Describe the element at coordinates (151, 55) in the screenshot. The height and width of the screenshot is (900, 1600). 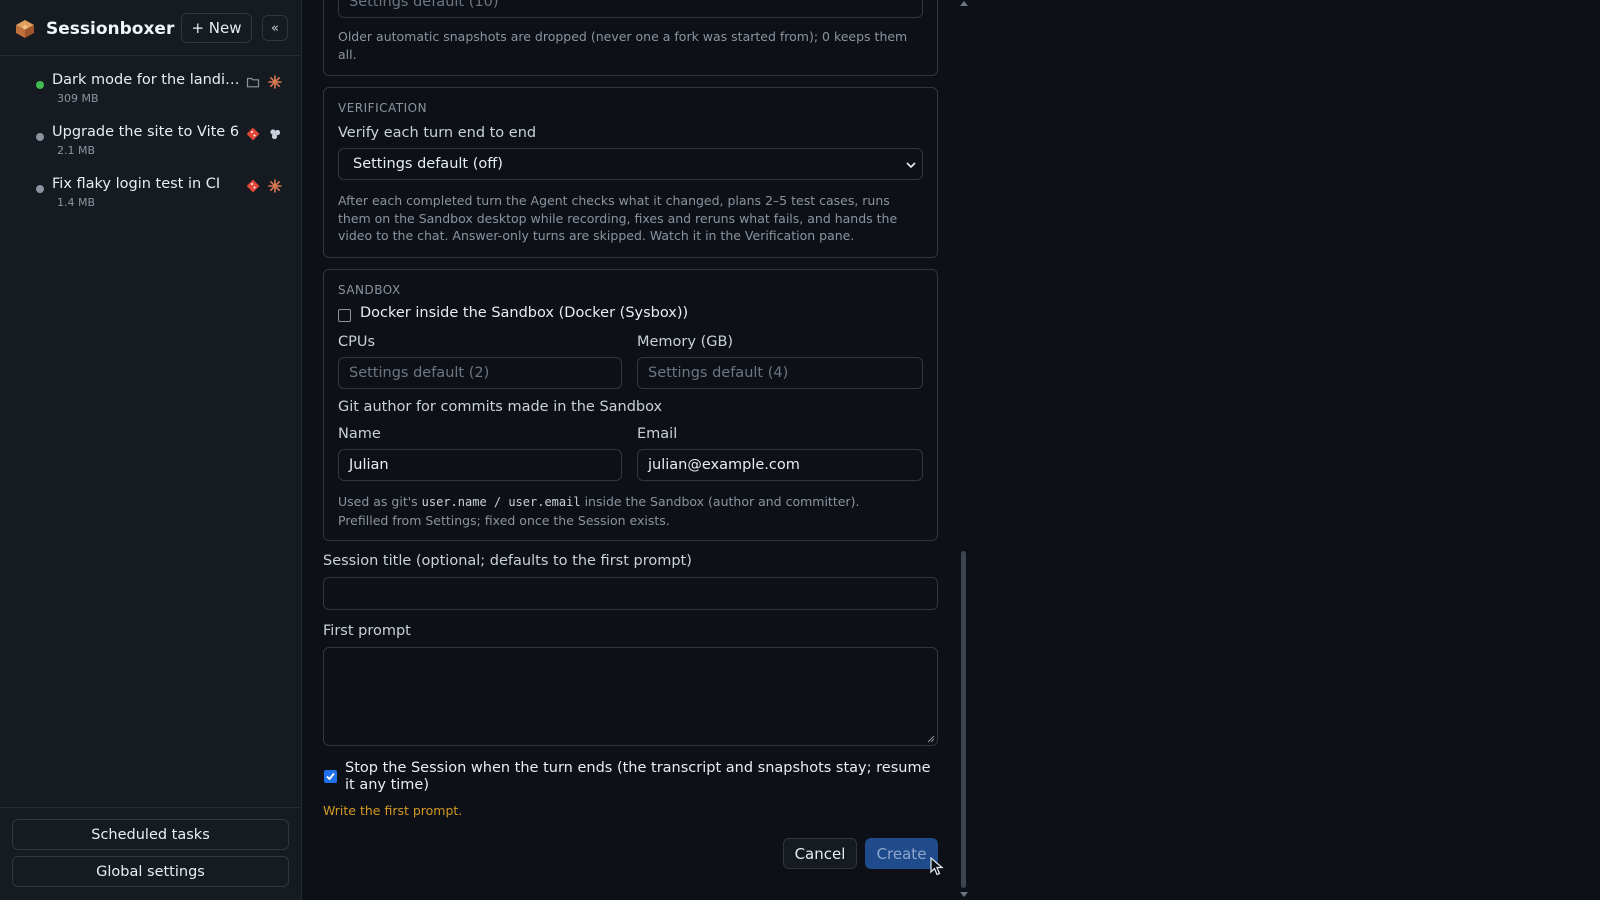
I see `sidebar-divider` at that location.